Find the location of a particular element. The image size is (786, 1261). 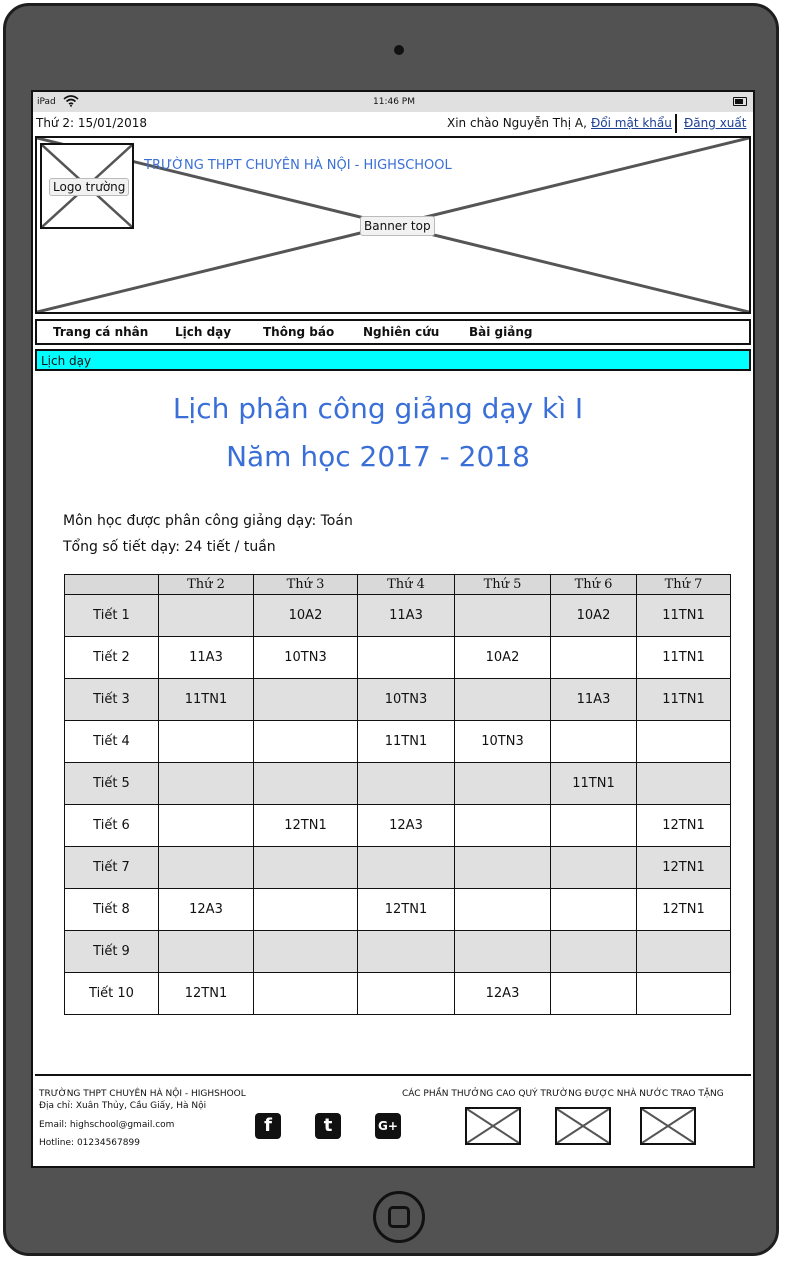

table-row: Tiết 1 10A2 11A3 10A2 11TN1 is located at coordinates (397, 615).